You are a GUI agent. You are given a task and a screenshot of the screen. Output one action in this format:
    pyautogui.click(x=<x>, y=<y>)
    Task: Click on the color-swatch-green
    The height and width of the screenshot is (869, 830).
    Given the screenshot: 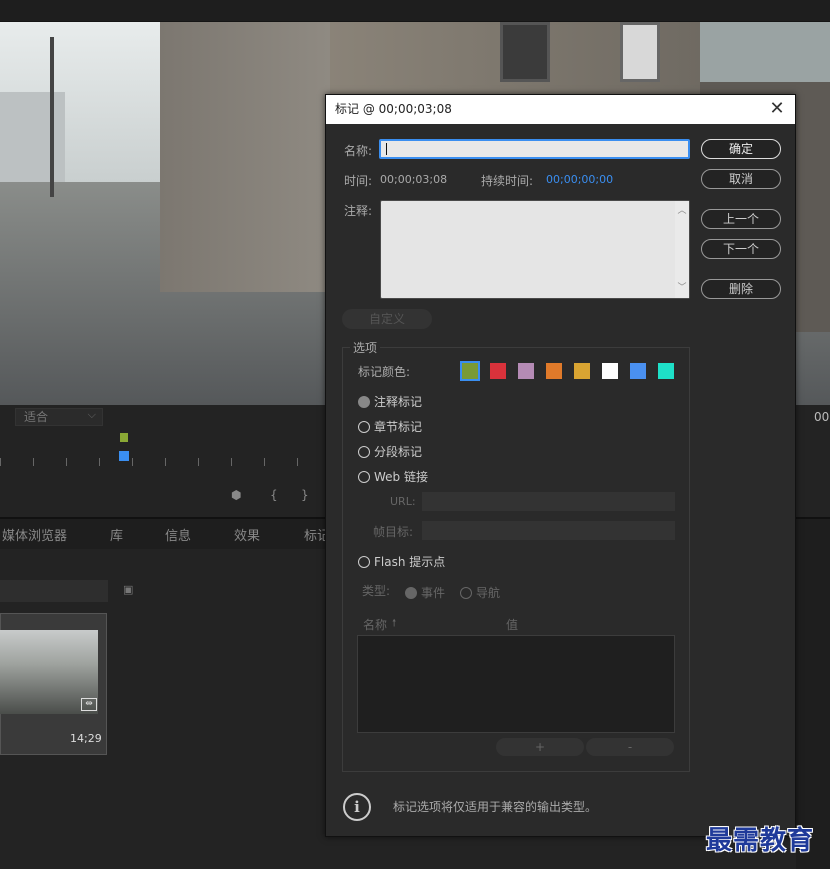 What is the action you would take?
    pyautogui.click(x=470, y=371)
    